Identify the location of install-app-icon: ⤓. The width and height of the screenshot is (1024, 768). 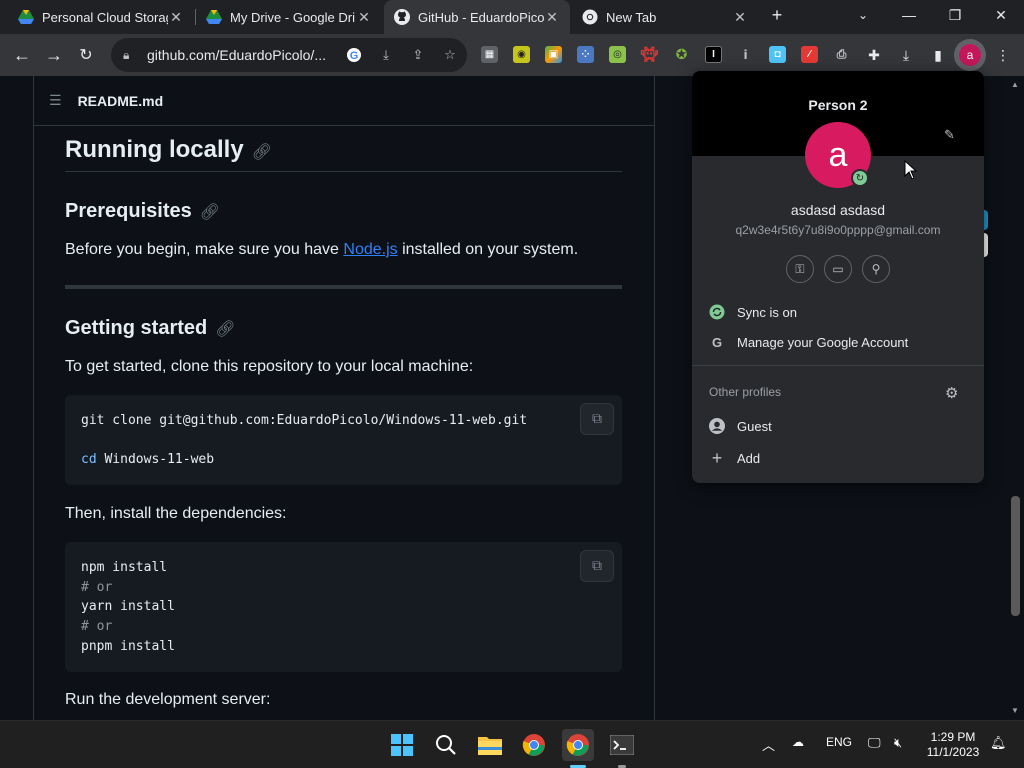
(386, 55).